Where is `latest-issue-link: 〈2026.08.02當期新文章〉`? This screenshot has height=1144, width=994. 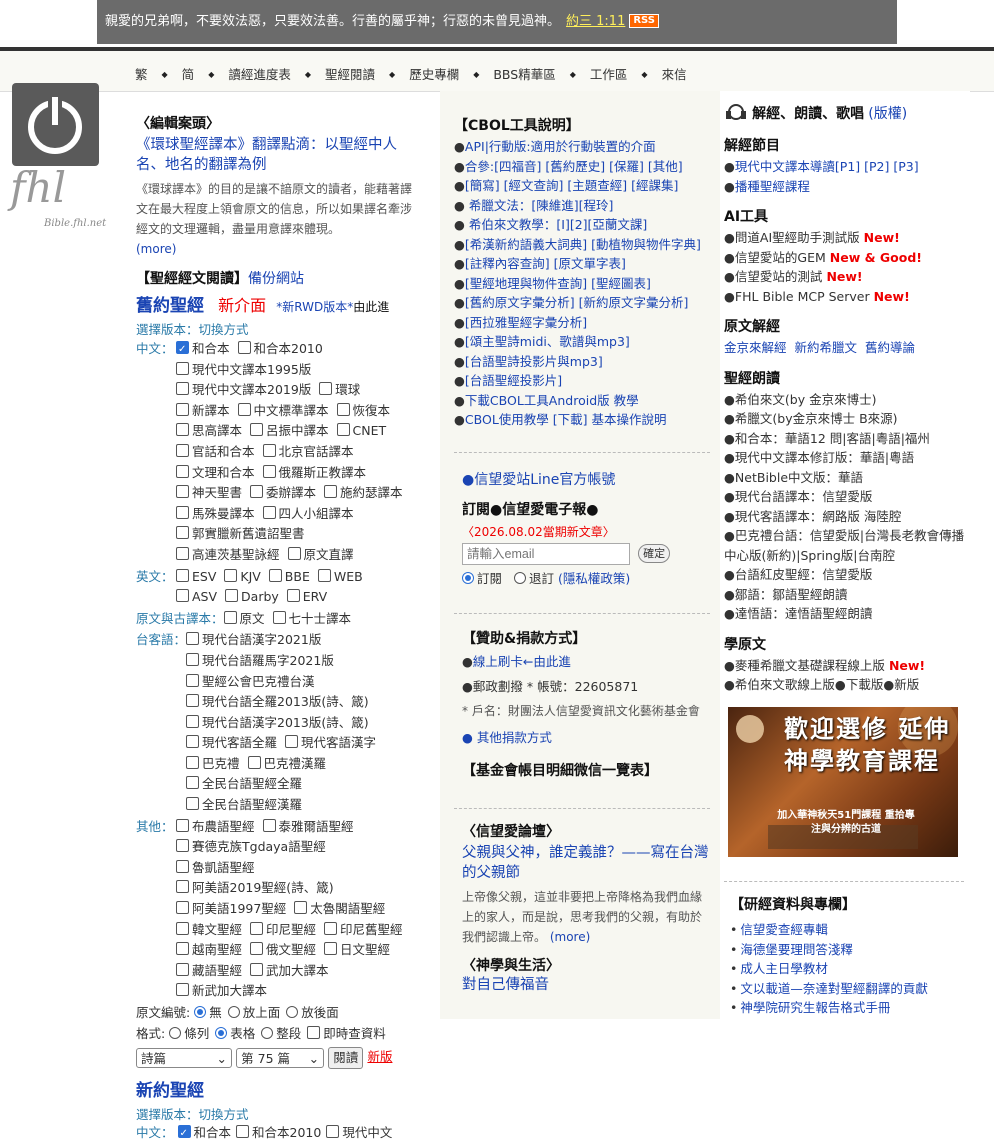 latest-issue-link: 〈2026.08.02當期新文章〉 is located at coordinates (591, 531).